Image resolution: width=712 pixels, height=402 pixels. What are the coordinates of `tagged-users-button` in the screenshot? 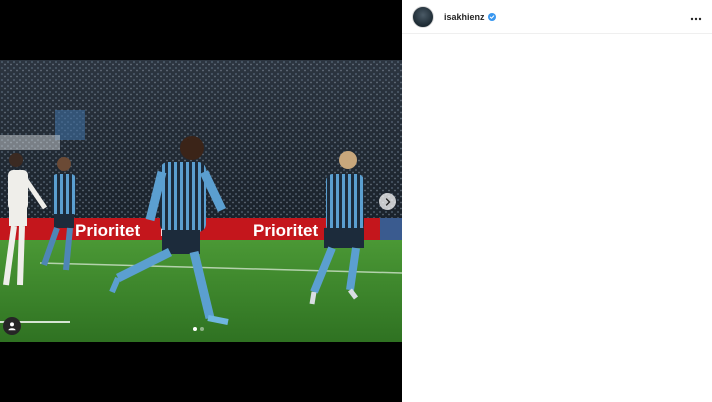 It's located at (12, 326).